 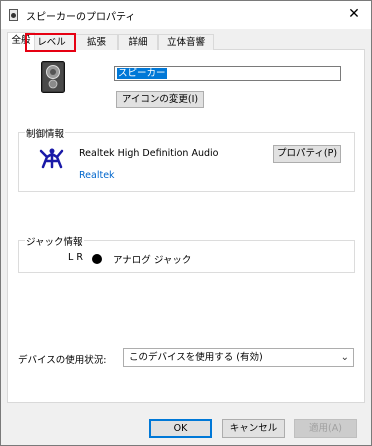 What do you see at coordinates (180, 428) in the screenshot?
I see `ok-button: OK` at bounding box center [180, 428].